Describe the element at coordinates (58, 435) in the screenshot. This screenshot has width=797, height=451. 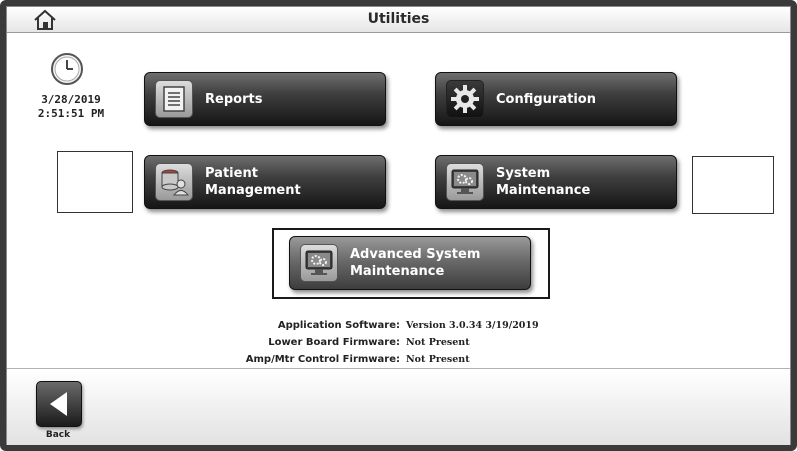
I see `back-label: Back` at that location.